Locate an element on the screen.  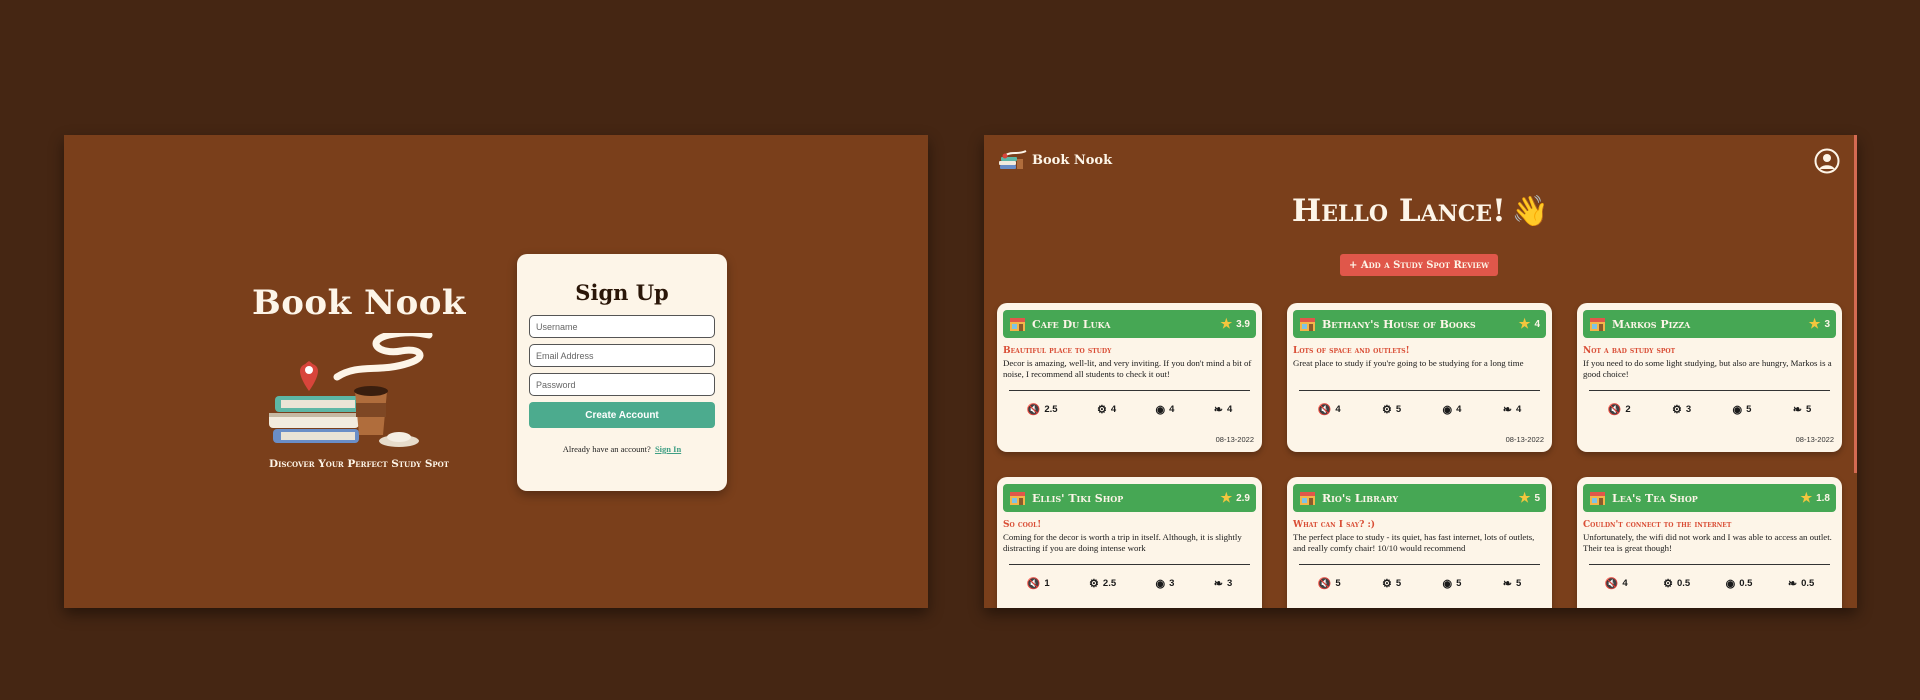
username-input is located at coordinates (622, 326).